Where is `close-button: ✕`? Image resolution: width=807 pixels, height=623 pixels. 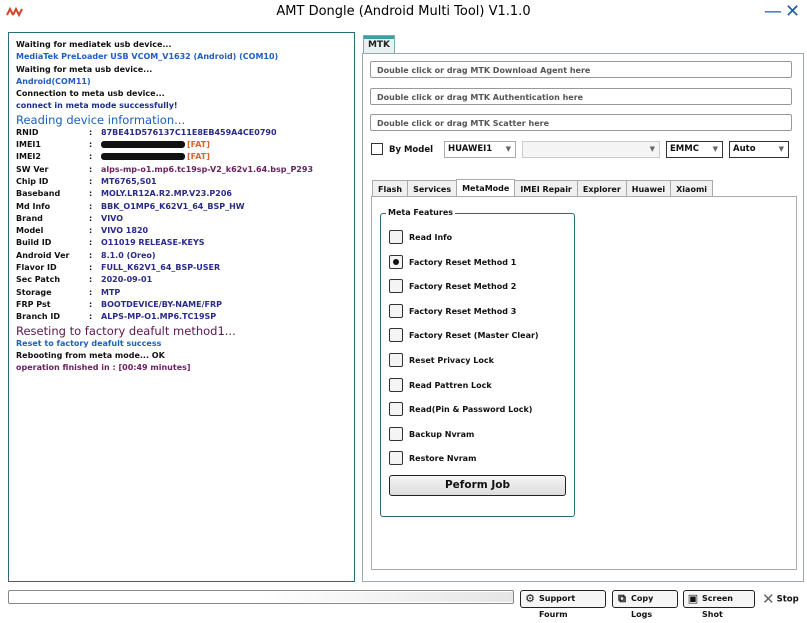 close-button: ✕ is located at coordinates (792, 12).